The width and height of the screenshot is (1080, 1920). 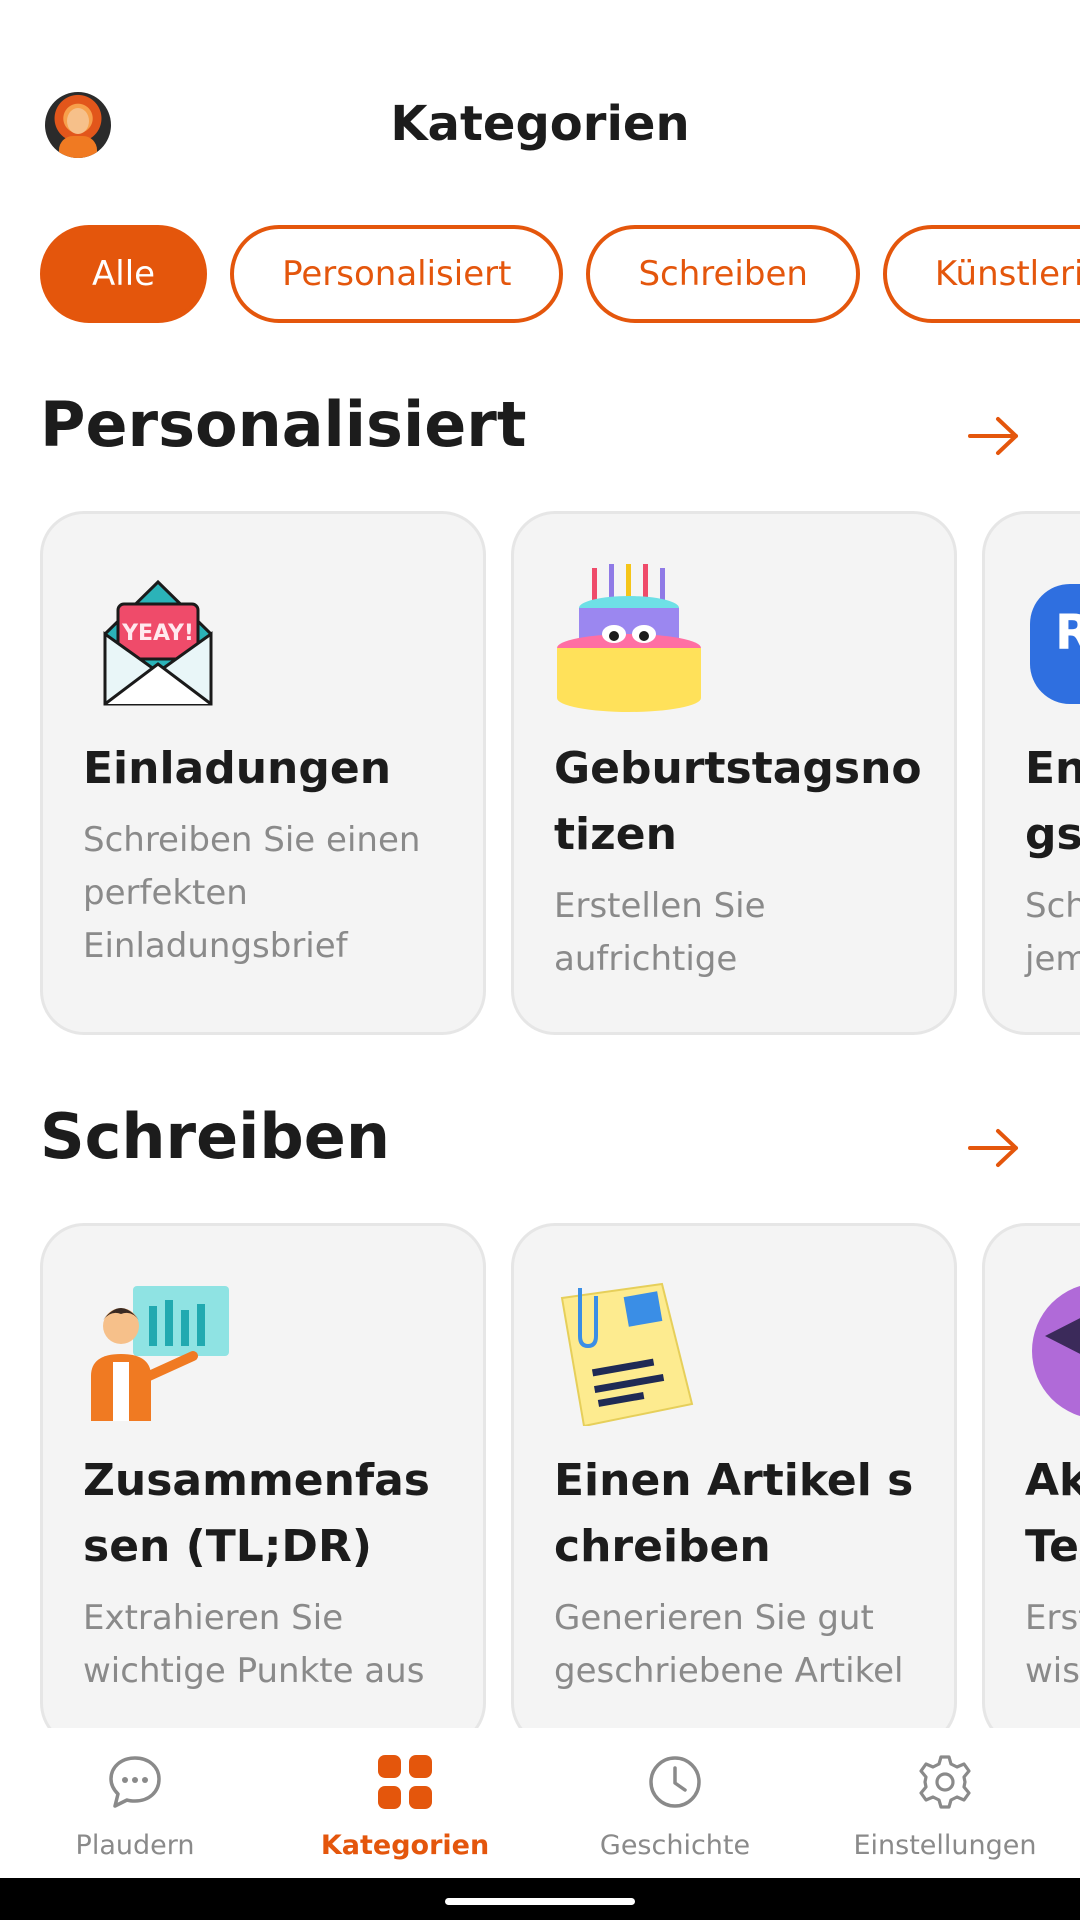 I want to click on card-description: Extrahieren Sie wichtige Punkte aus, so click(x=254, y=1644).